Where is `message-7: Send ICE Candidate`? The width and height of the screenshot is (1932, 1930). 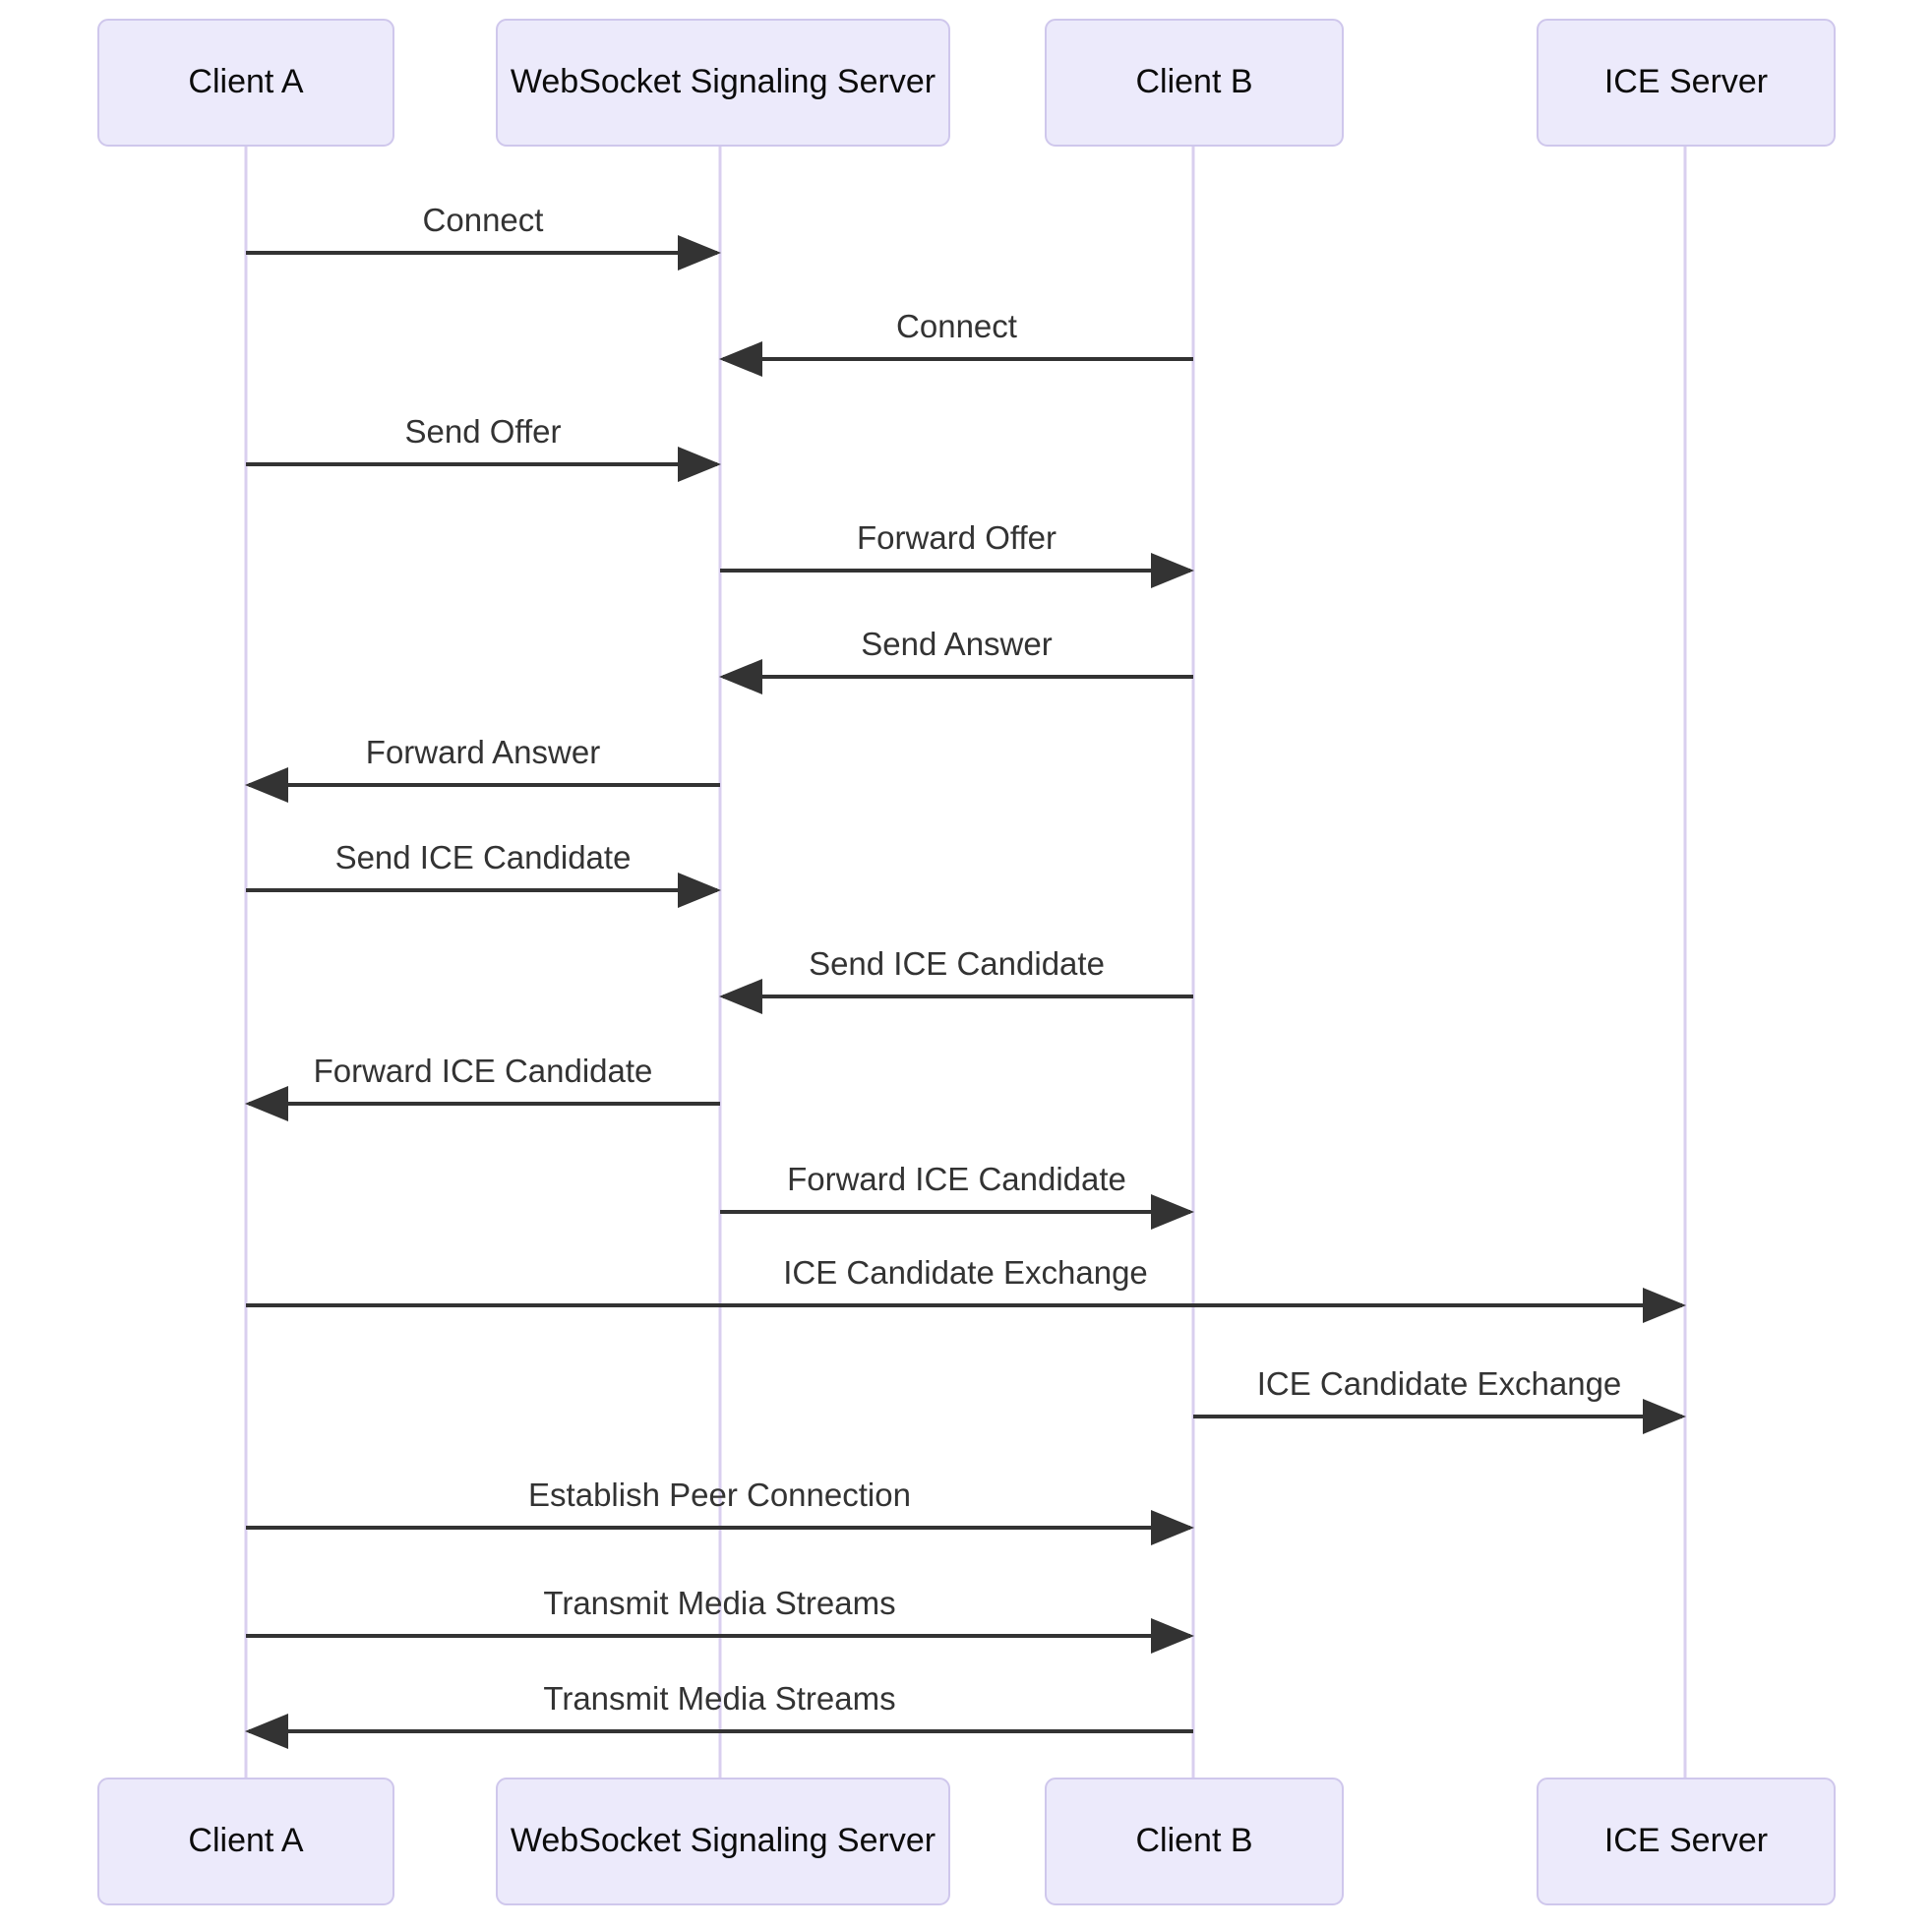
message-7: Send ICE Candidate is located at coordinates (956, 980).